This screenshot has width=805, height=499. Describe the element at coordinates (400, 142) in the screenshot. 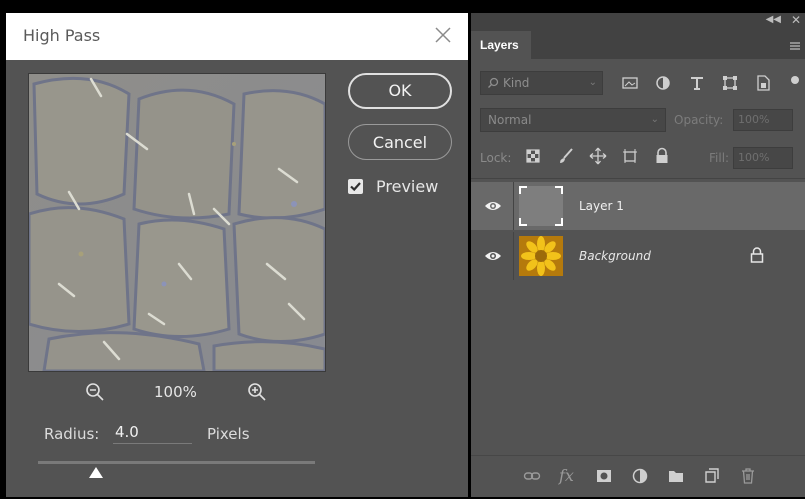

I see `cancel-button: Cancel` at that location.